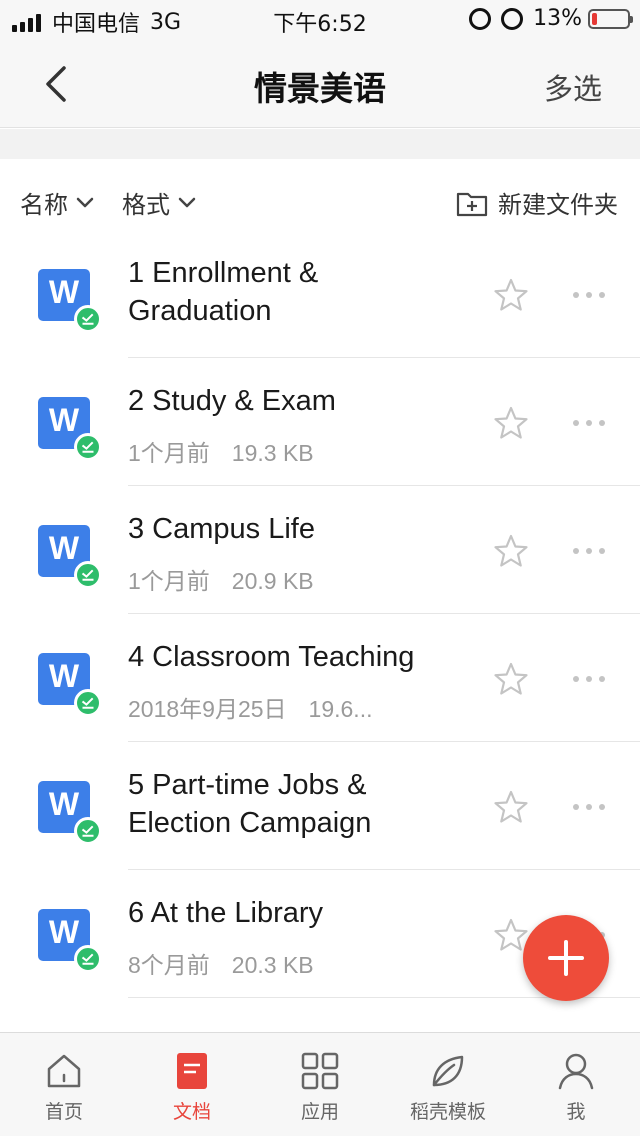  I want to click on file-date: 2018年9月25日, so click(207, 709).